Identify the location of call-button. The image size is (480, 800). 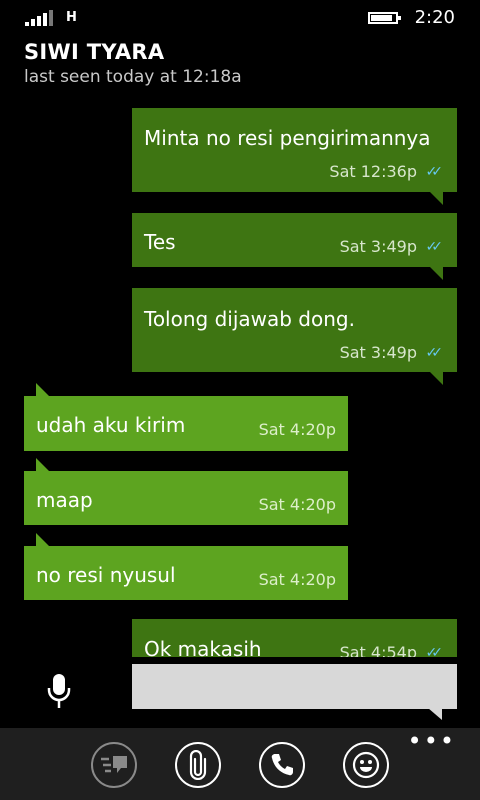
(282, 765).